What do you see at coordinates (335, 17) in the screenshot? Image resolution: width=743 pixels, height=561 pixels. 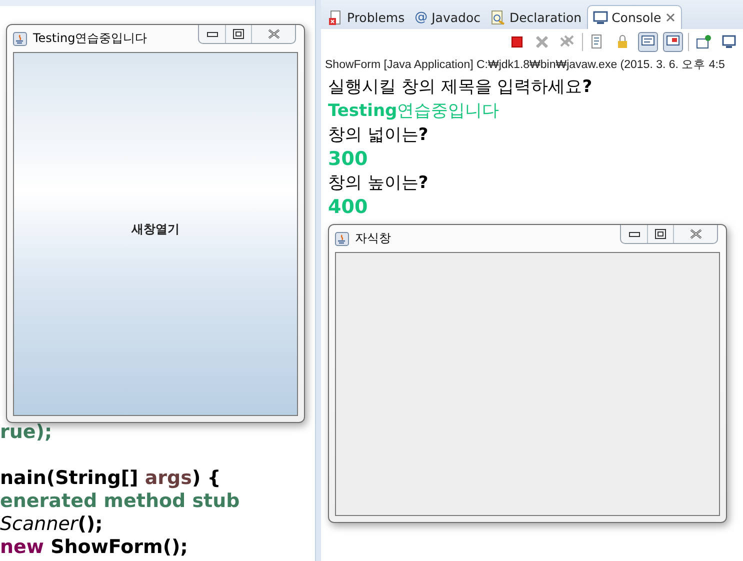 I see `problems-icon` at bounding box center [335, 17].